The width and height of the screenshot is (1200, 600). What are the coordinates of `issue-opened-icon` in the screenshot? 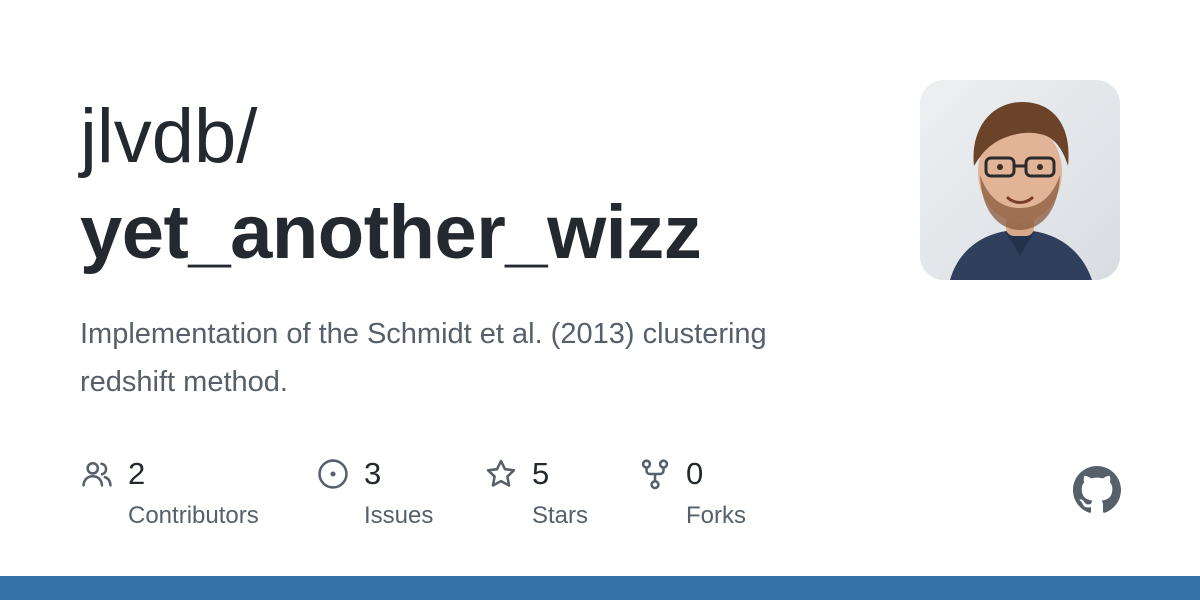 It's located at (333, 474).